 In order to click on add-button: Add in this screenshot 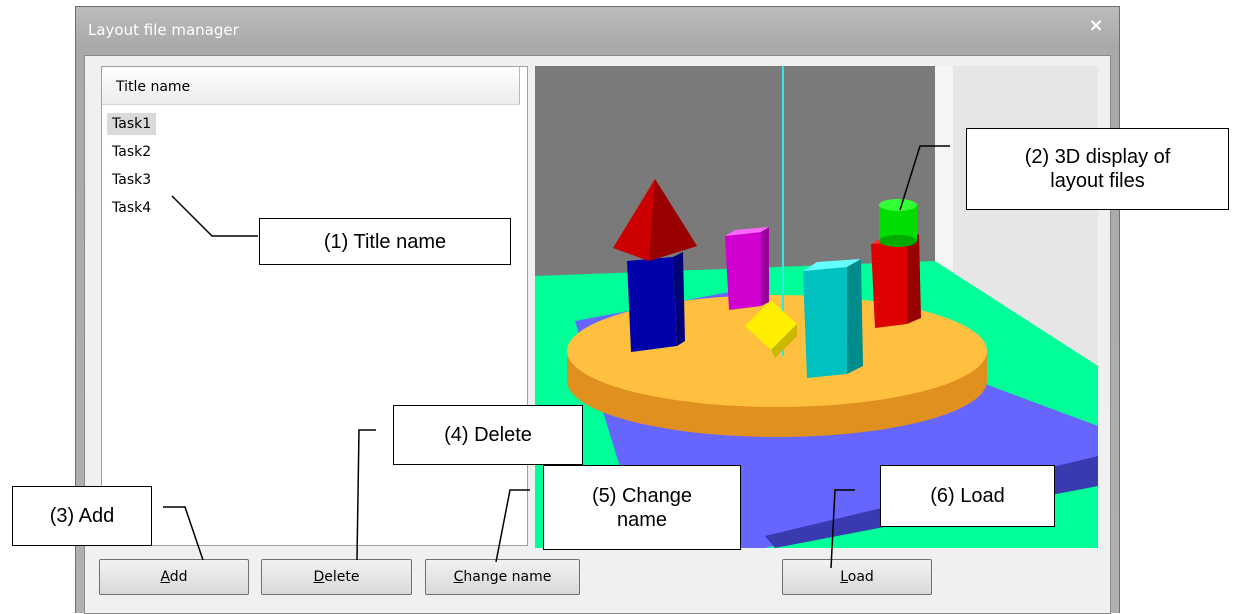, I will do `click(174, 577)`.